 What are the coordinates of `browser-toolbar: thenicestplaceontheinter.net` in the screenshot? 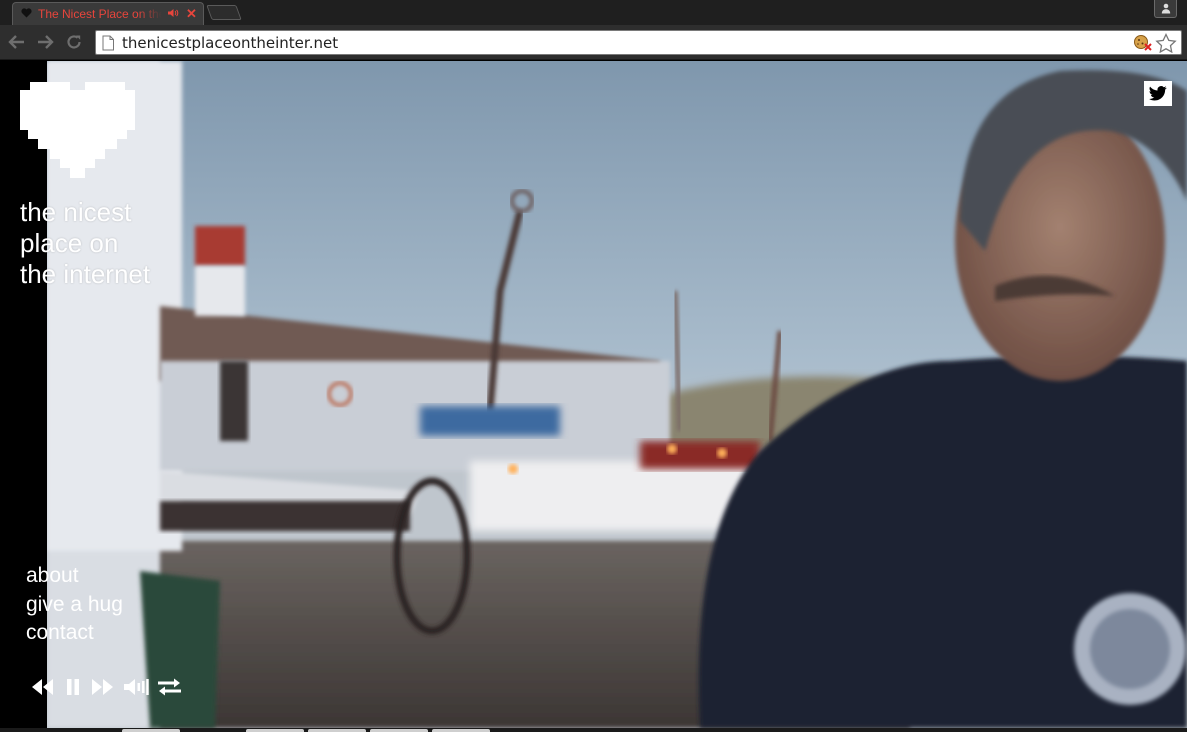 It's located at (593, 42).